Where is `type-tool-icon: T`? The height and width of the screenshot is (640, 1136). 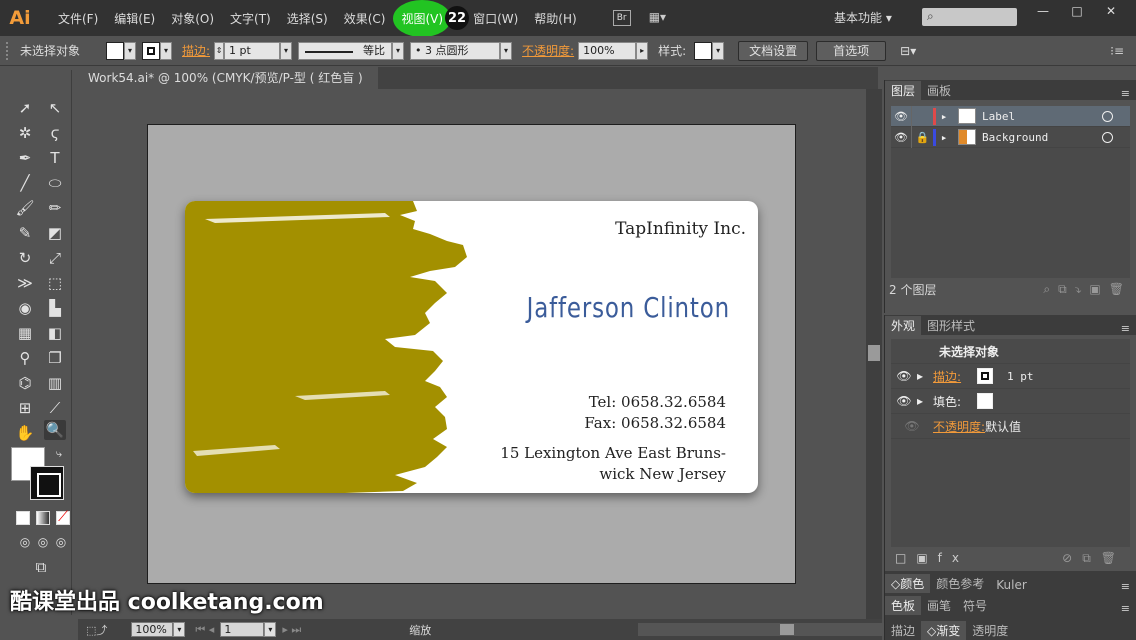
type-tool-icon: T is located at coordinates (55, 158).